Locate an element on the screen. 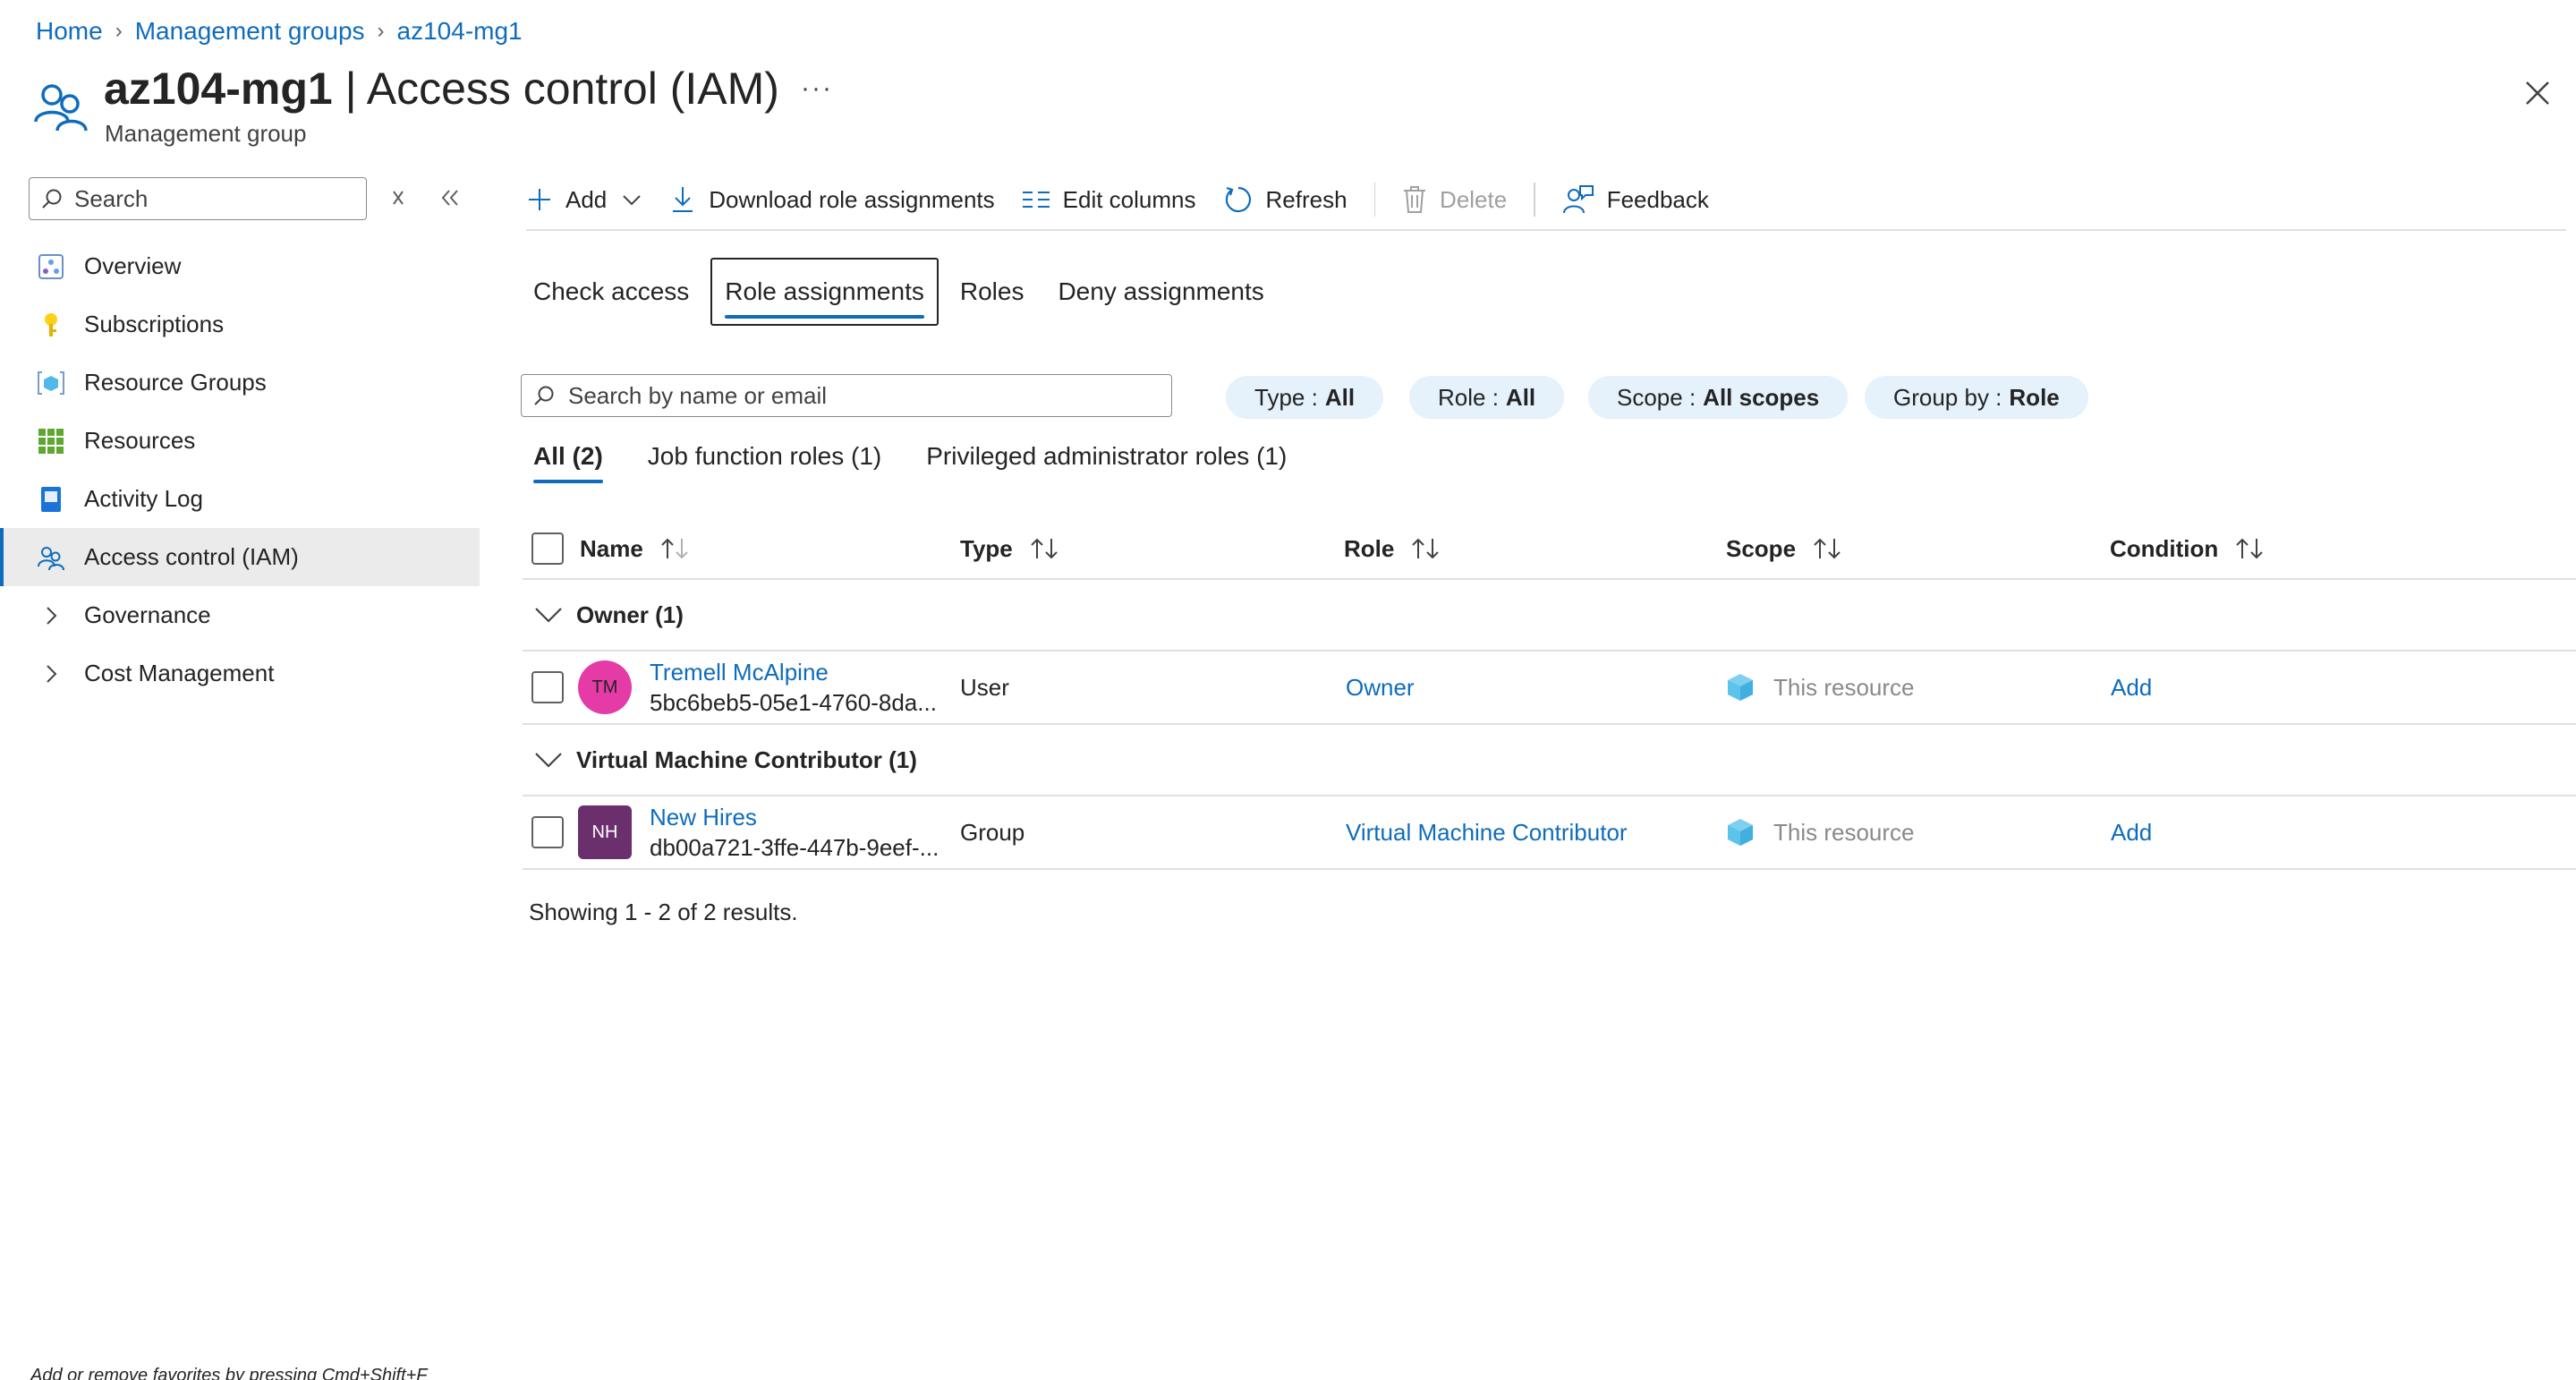  subtab-privileged-admin-roles: Privileged administrator roles (1) is located at coordinates (1106, 462).